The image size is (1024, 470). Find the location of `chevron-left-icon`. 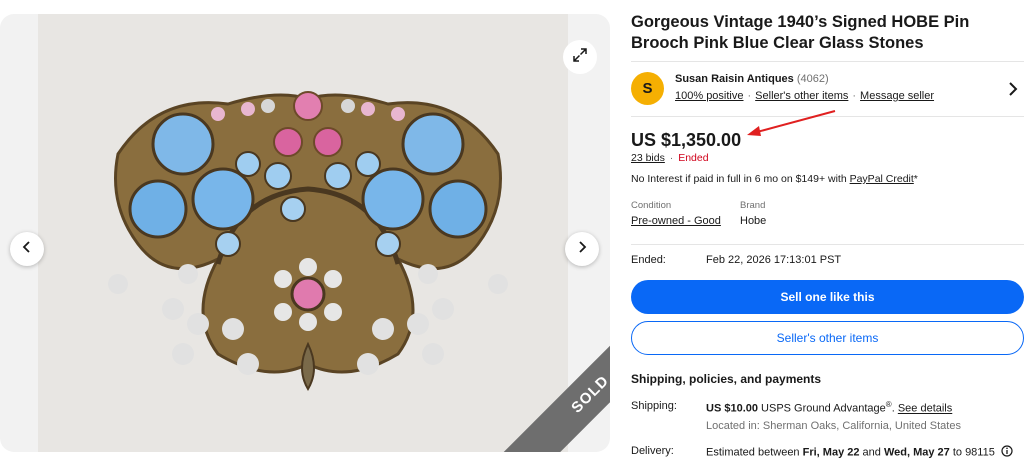

chevron-left-icon is located at coordinates (27, 249).